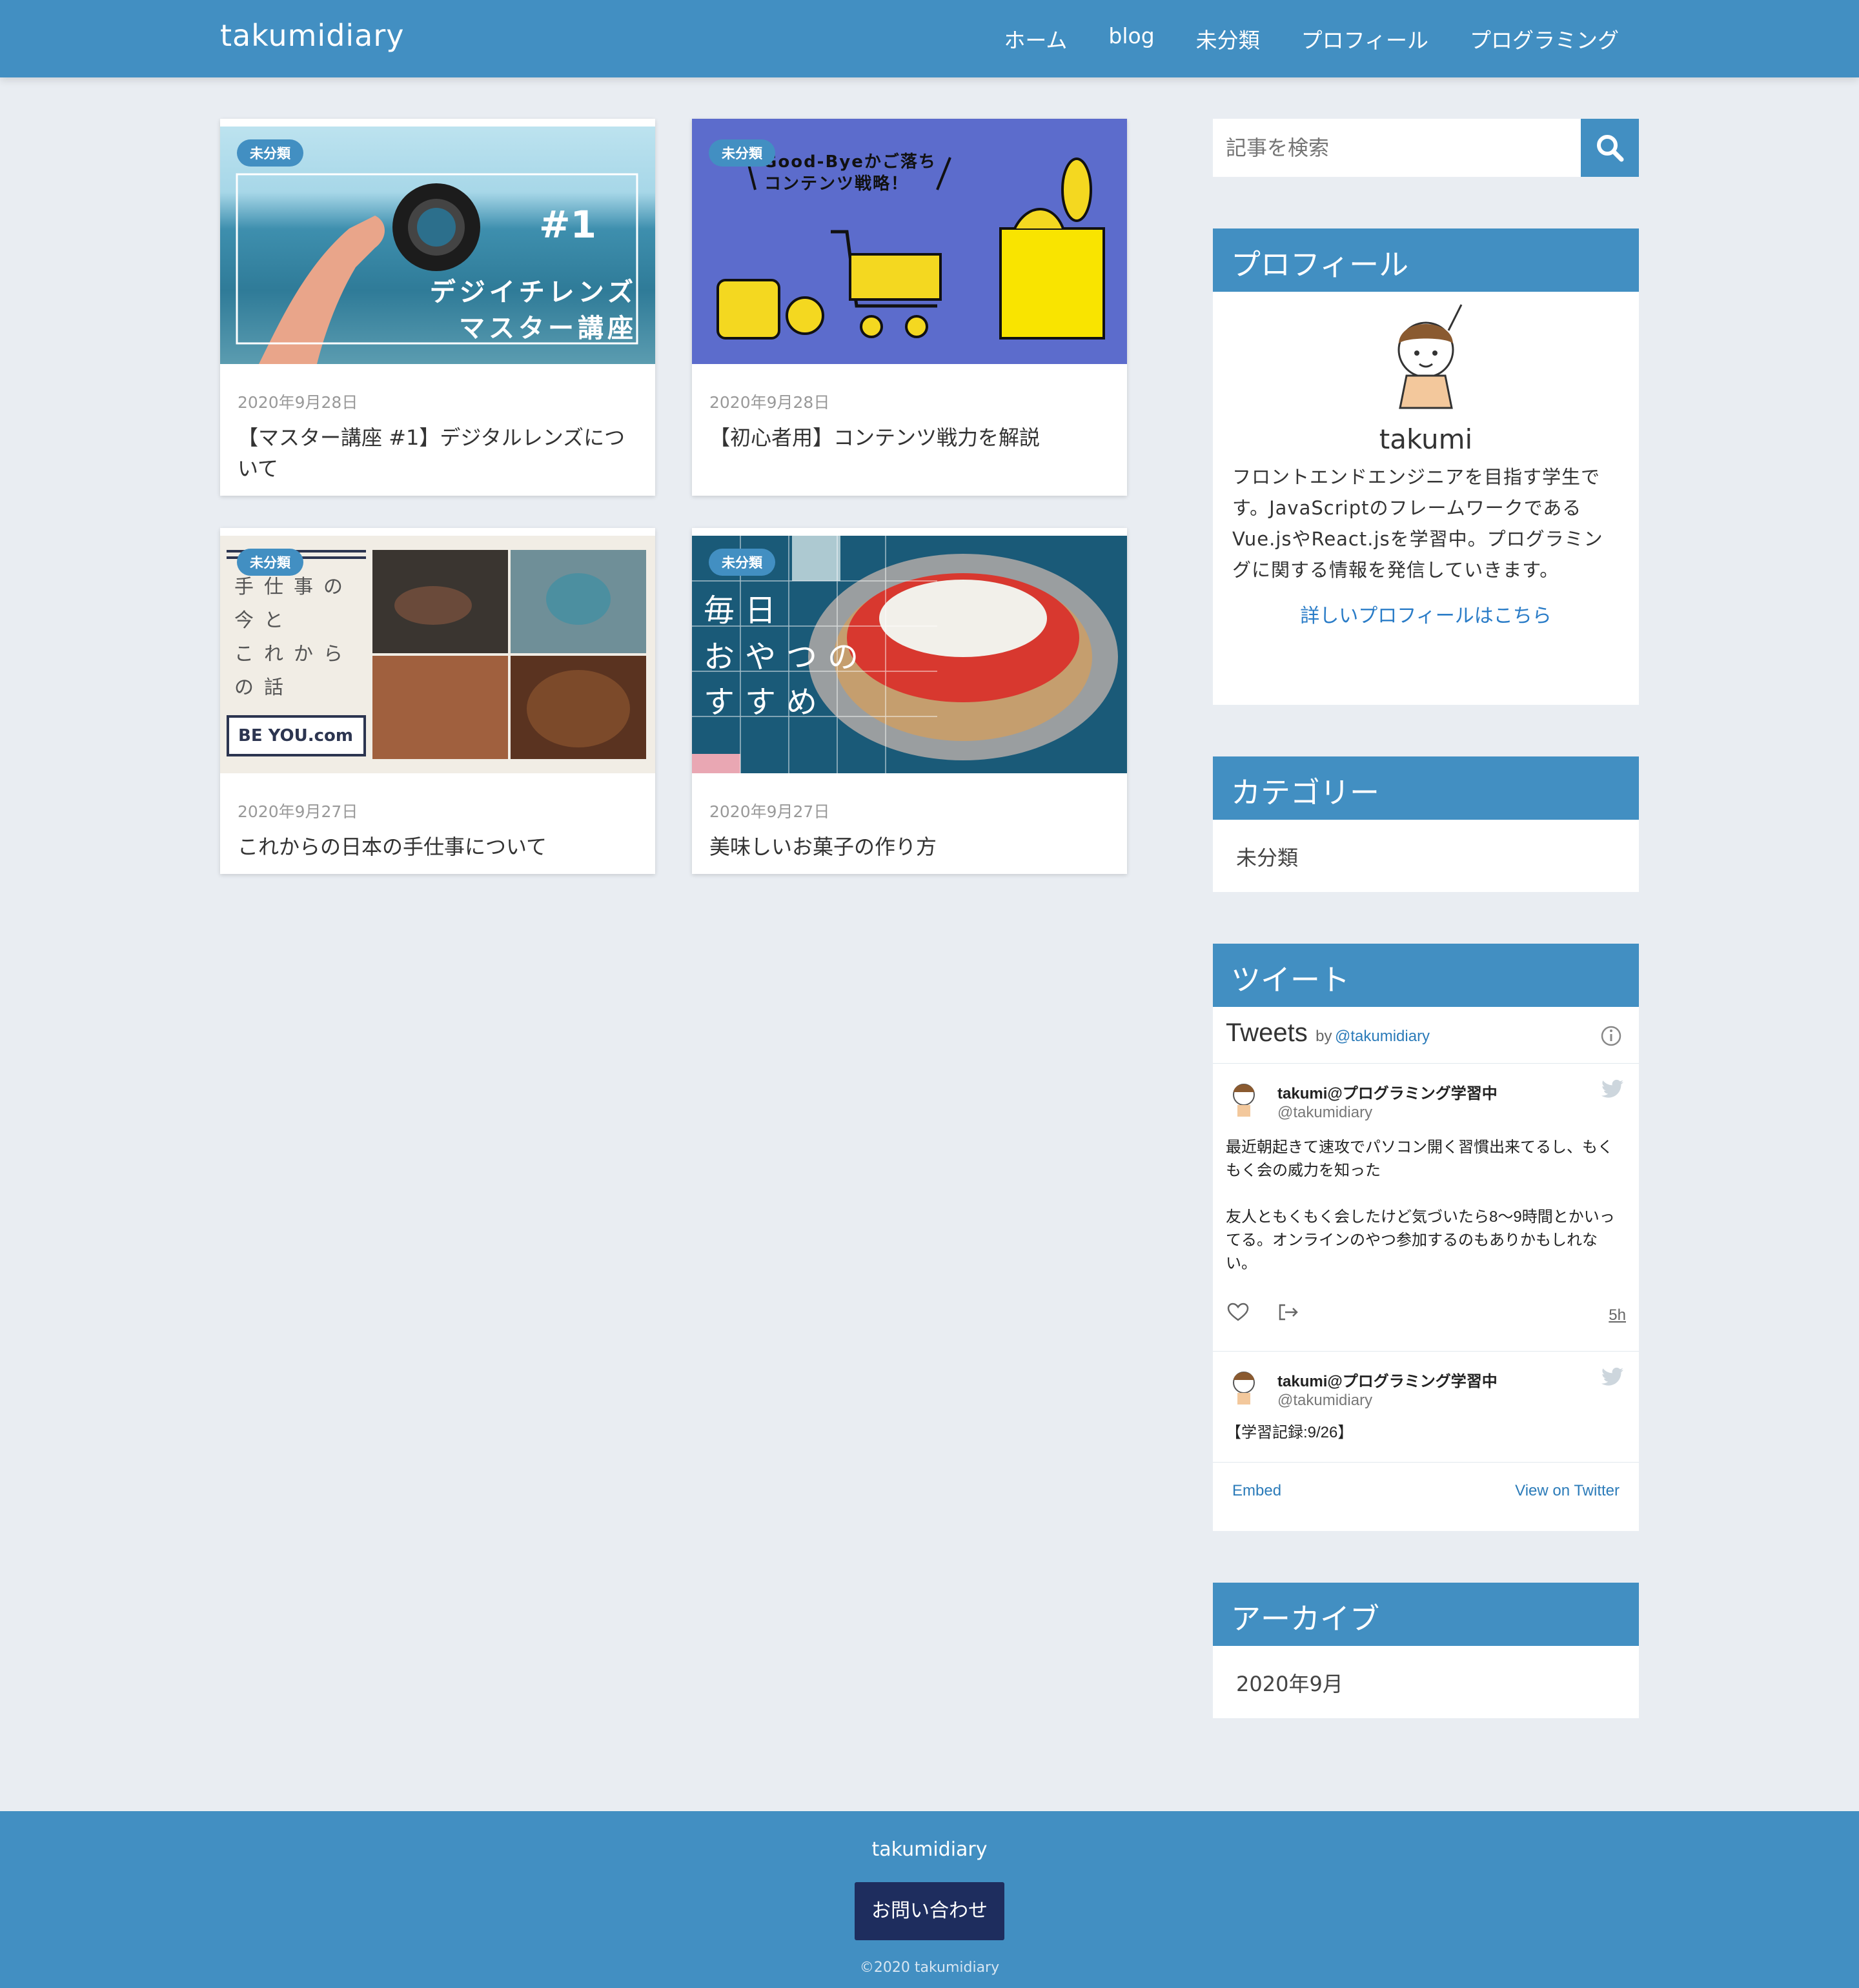 This screenshot has width=1859, height=1988. What do you see at coordinates (1426, 788) in the screenshot?
I see `widget-title: カテゴリー` at bounding box center [1426, 788].